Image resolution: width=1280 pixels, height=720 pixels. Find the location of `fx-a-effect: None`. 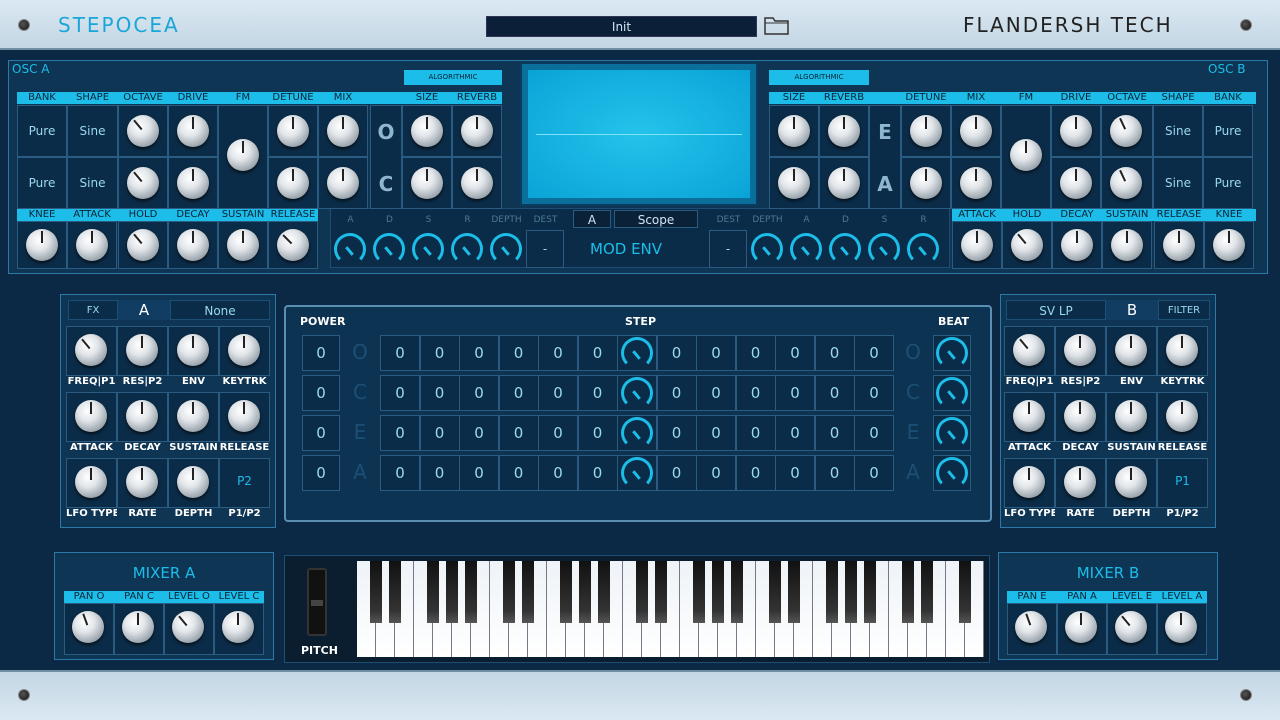

fx-a-effect: None is located at coordinates (220, 310).